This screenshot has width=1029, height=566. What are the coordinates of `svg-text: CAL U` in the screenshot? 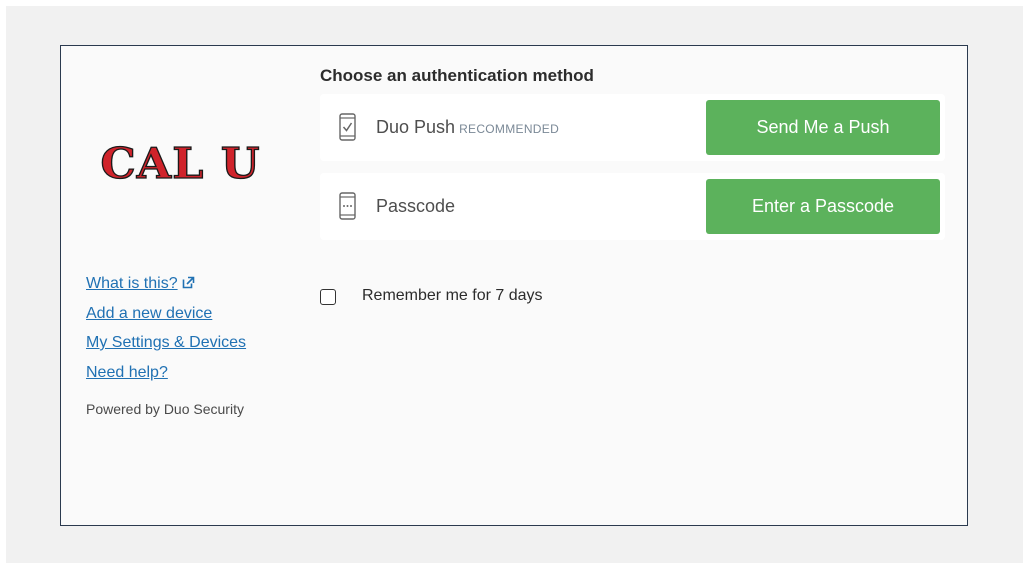 It's located at (181, 163).